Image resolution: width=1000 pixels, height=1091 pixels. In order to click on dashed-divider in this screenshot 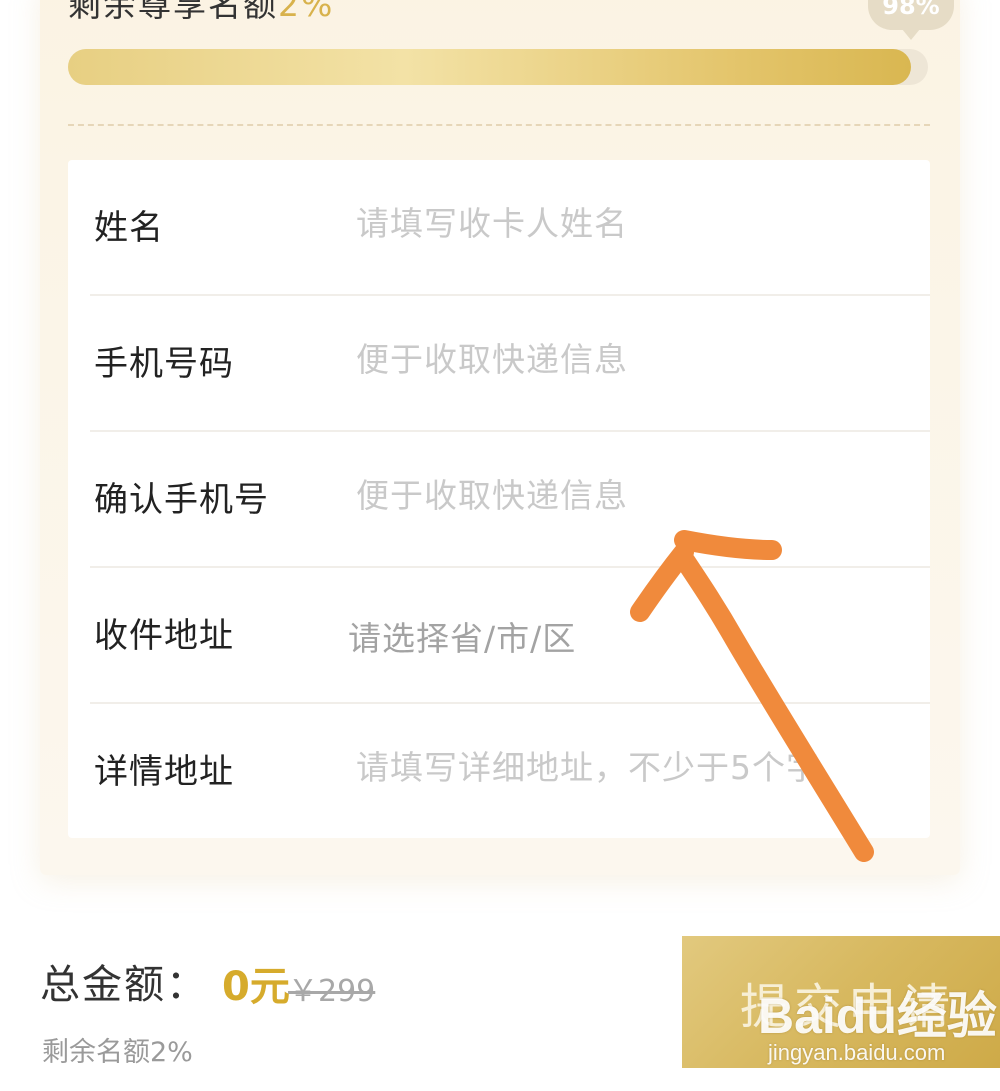, I will do `click(499, 125)`.